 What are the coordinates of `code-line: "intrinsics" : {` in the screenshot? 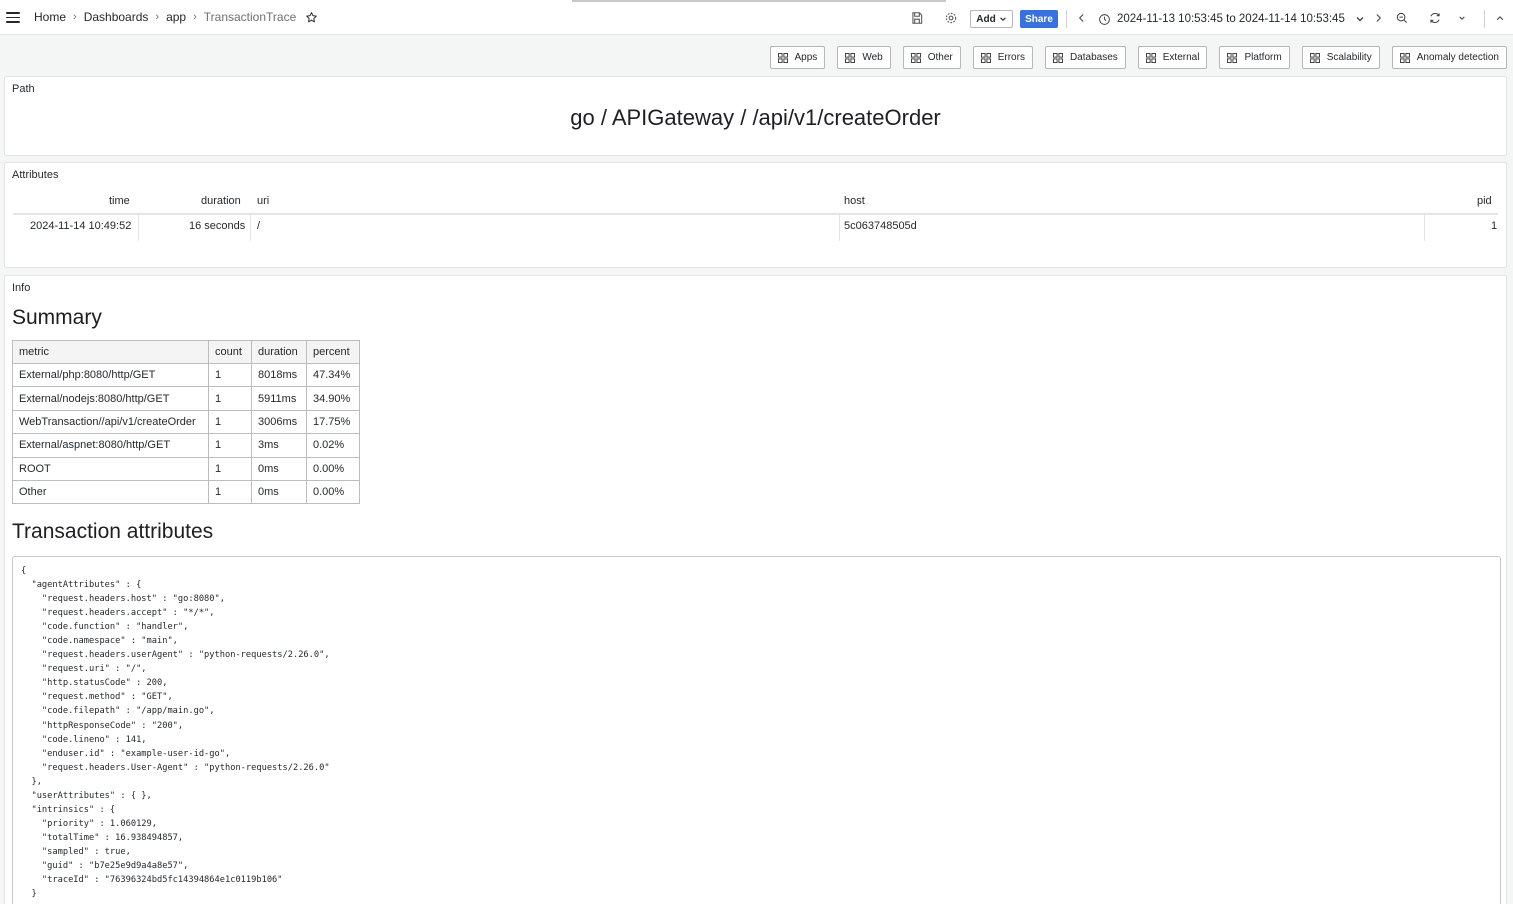 It's located at (68, 809).